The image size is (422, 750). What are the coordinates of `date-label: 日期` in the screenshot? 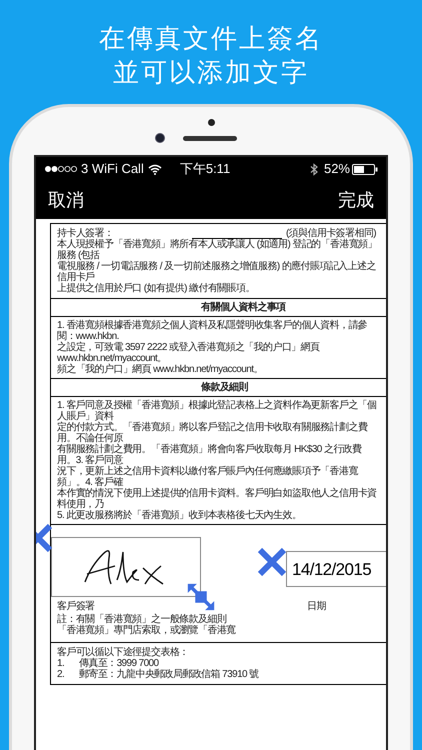 It's located at (316, 606).